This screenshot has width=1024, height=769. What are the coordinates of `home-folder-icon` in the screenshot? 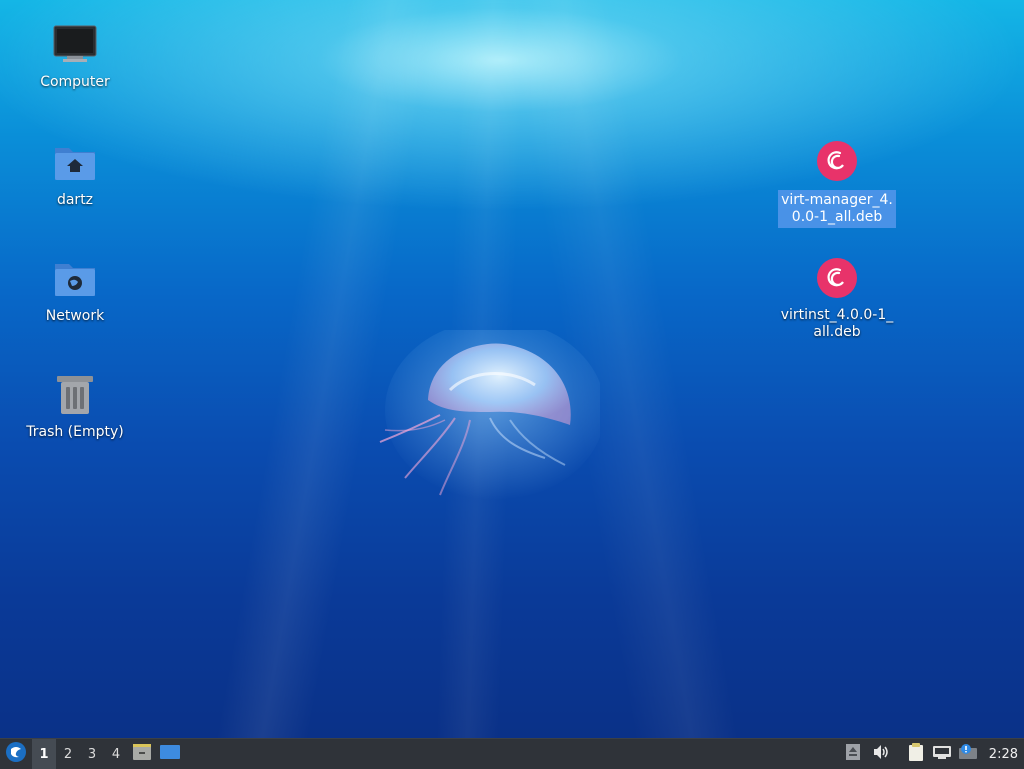 It's located at (75, 164).